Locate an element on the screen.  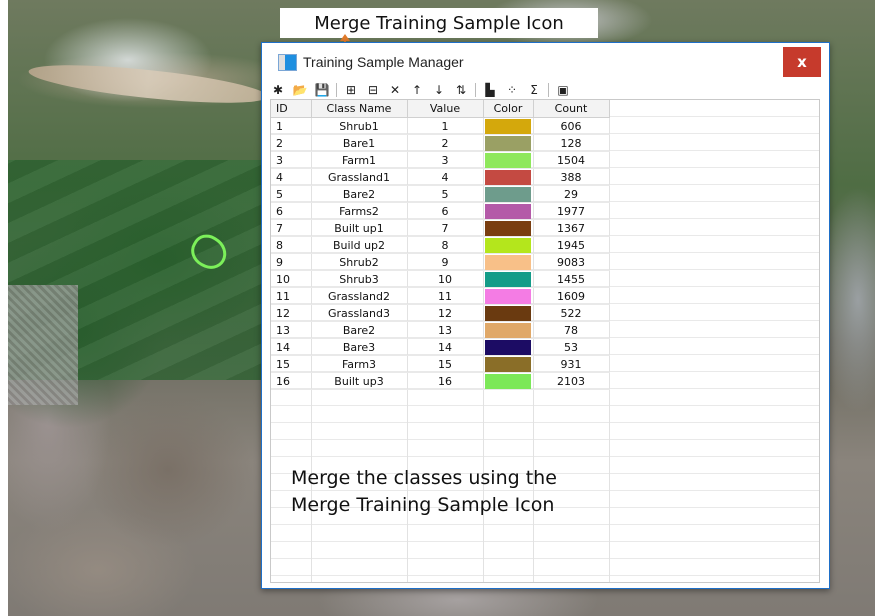
table-row: 5 Bare2 5 29 is located at coordinates (440, 194).